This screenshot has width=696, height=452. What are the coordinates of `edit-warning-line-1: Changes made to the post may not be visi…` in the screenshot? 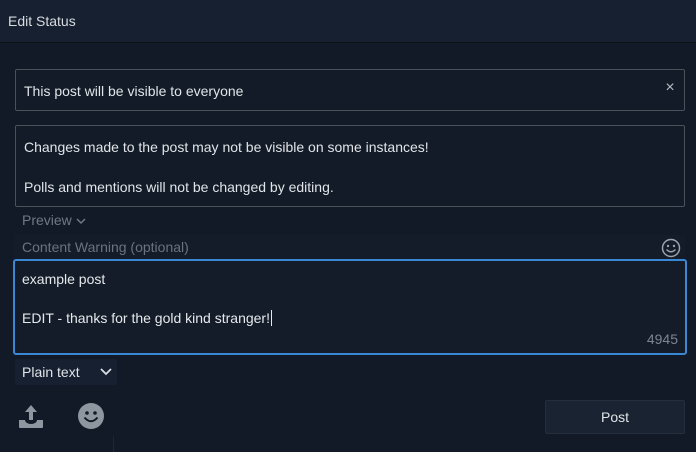 It's located at (226, 147).